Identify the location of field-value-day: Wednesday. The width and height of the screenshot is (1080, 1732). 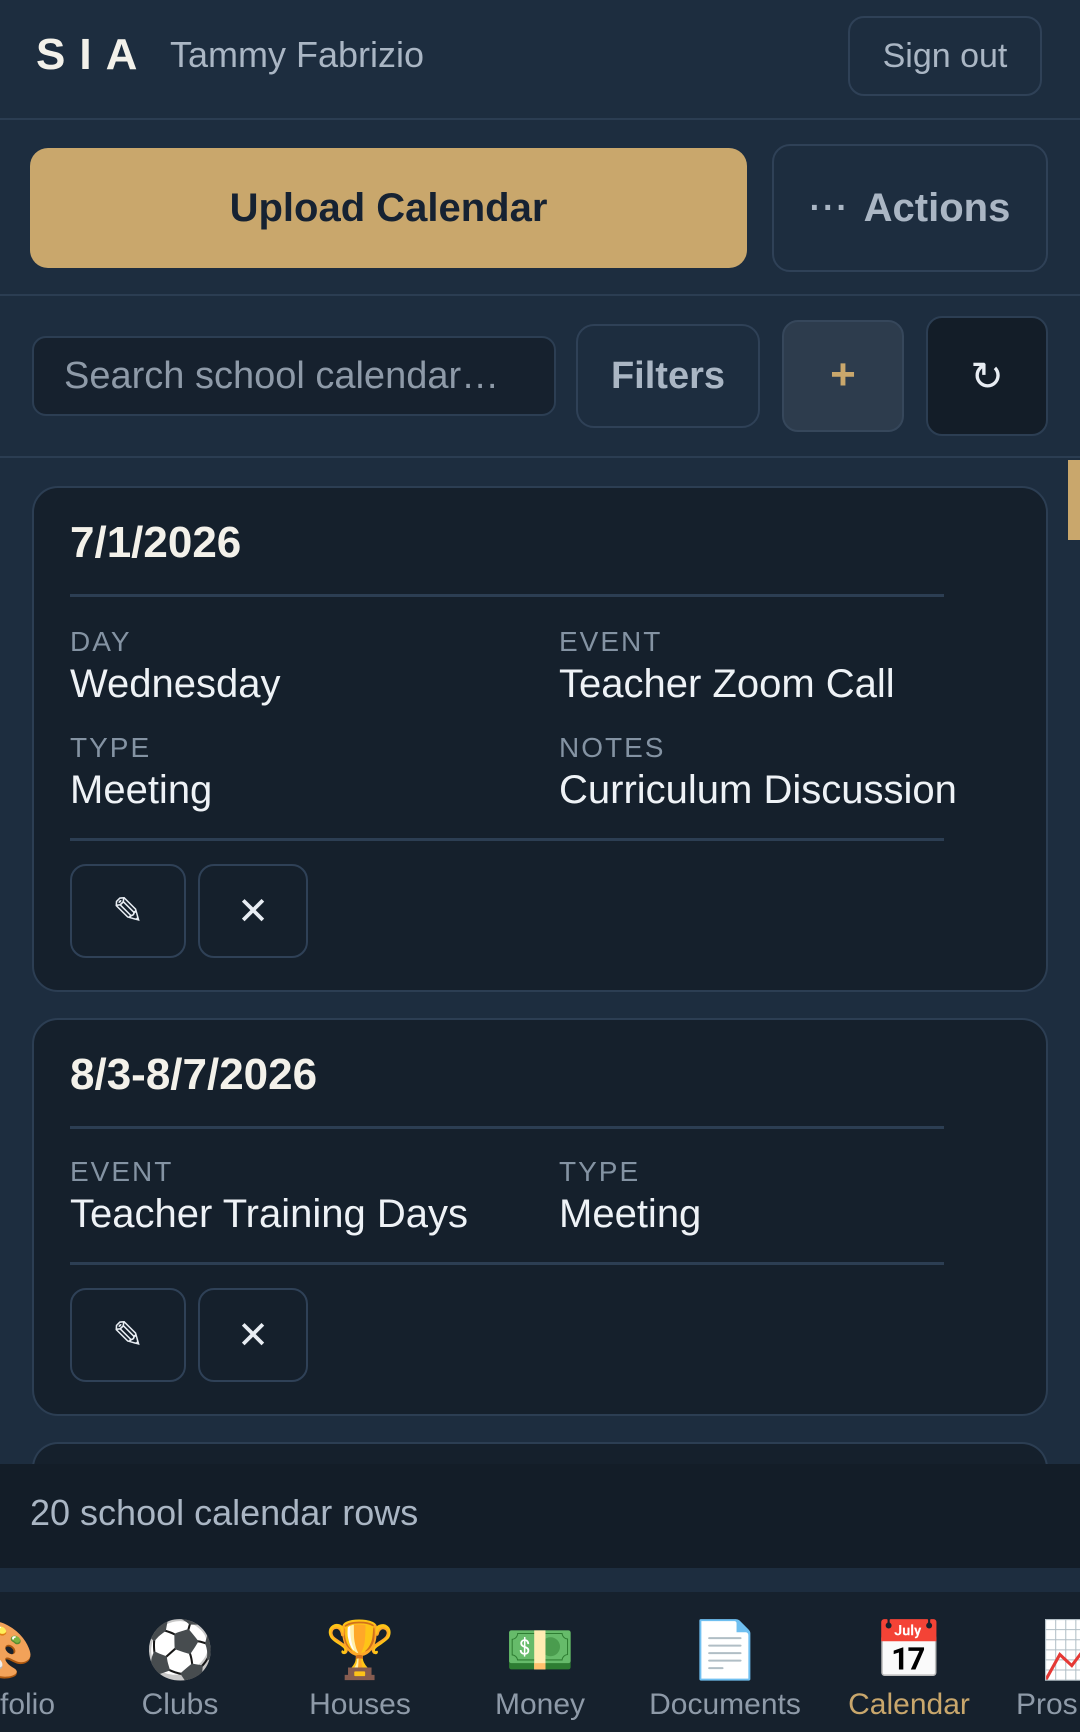
(175, 684).